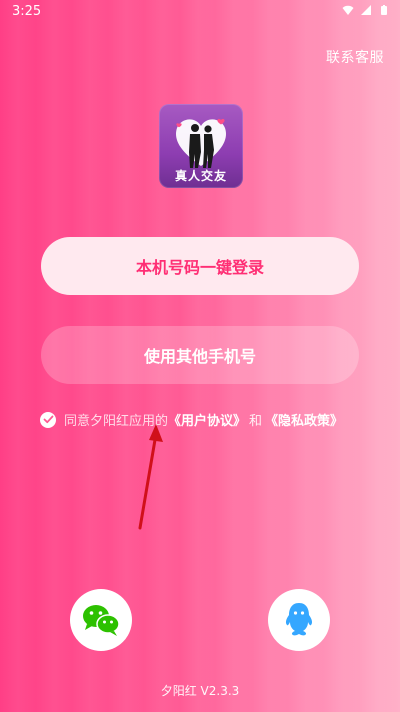  I want to click on status-icons, so click(366, 10).